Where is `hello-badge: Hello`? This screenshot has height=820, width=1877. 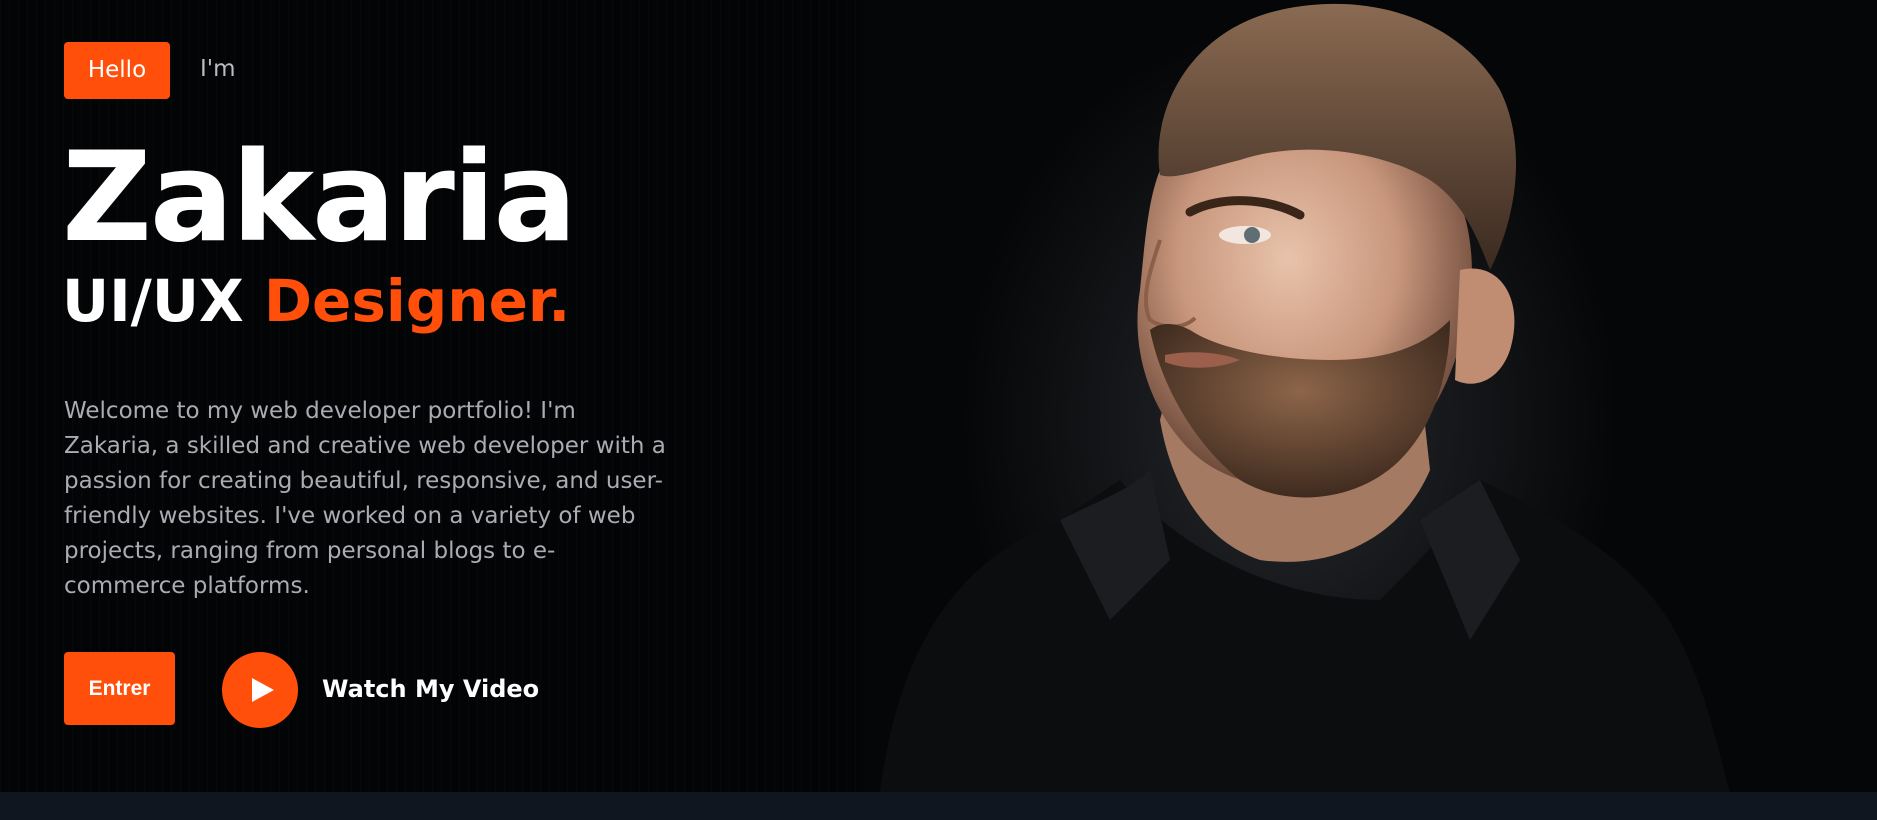 hello-badge: Hello is located at coordinates (117, 70).